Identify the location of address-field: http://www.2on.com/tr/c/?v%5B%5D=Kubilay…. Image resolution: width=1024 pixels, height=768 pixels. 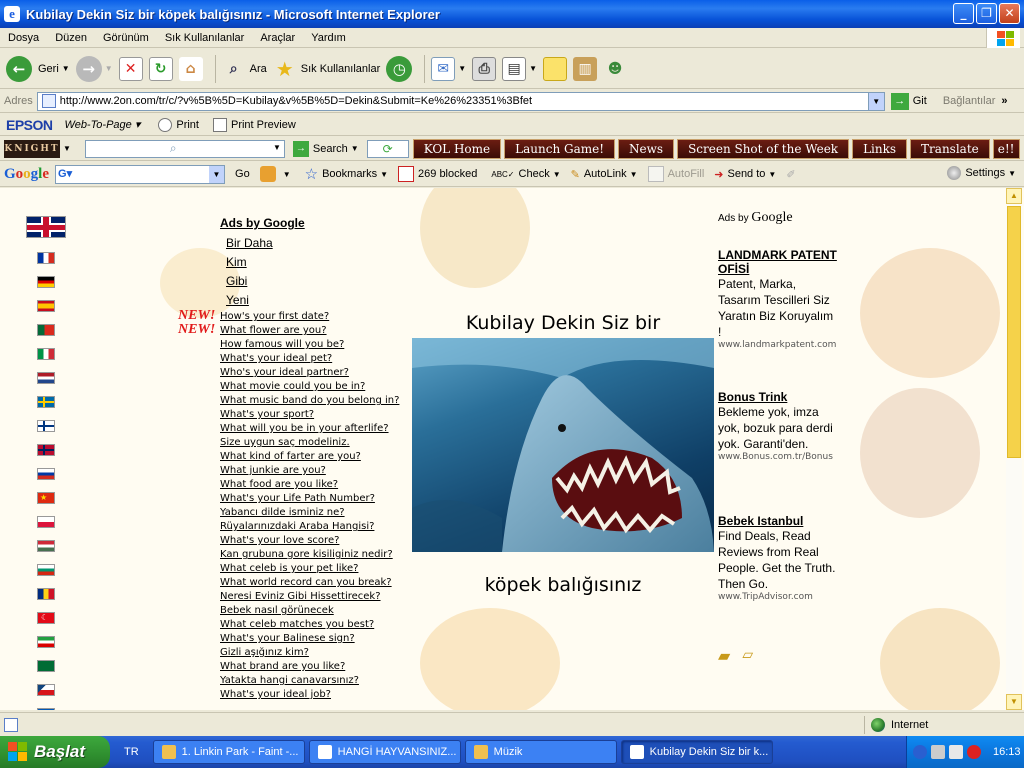
(460, 101).